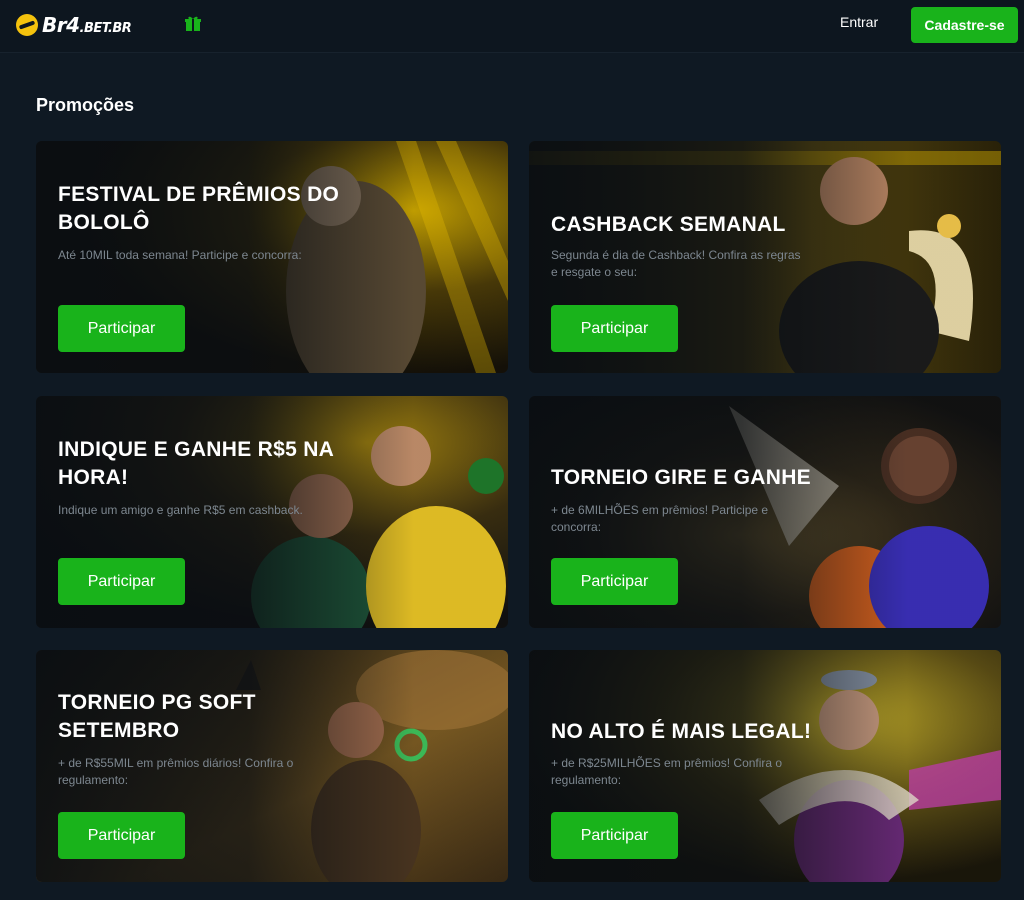  I want to click on promo-title: CASHBACK SEMANAL, so click(668, 224).